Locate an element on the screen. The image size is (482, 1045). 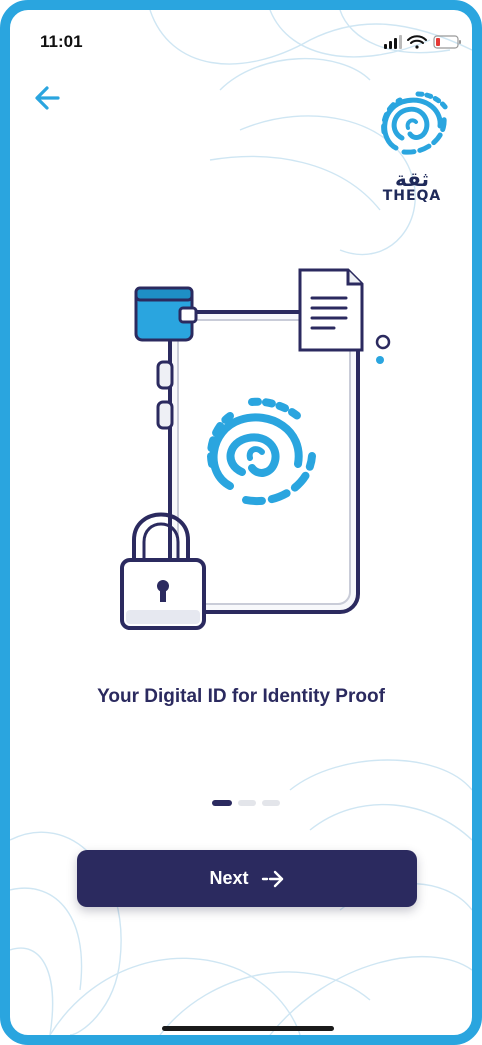
back-button is located at coordinates (48, 98).